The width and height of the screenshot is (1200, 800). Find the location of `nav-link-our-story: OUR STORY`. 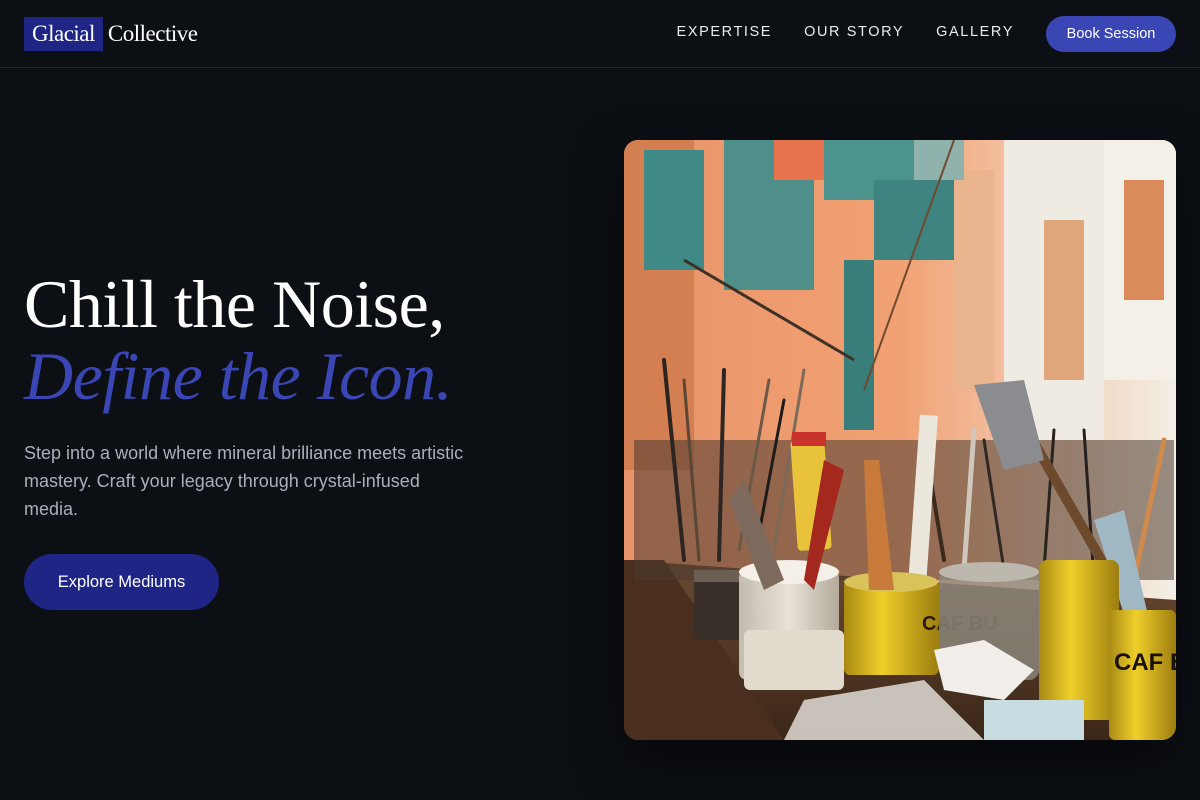

nav-link-our-story: OUR STORY is located at coordinates (854, 32).